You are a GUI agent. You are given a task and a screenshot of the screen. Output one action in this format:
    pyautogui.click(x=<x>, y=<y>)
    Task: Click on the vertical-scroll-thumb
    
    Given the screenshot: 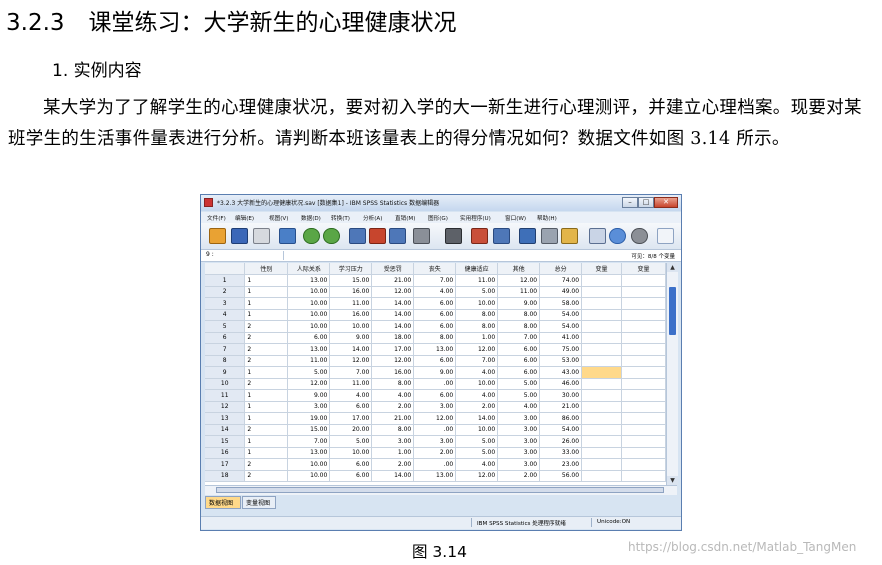 What is the action you would take?
    pyautogui.click(x=672, y=311)
    